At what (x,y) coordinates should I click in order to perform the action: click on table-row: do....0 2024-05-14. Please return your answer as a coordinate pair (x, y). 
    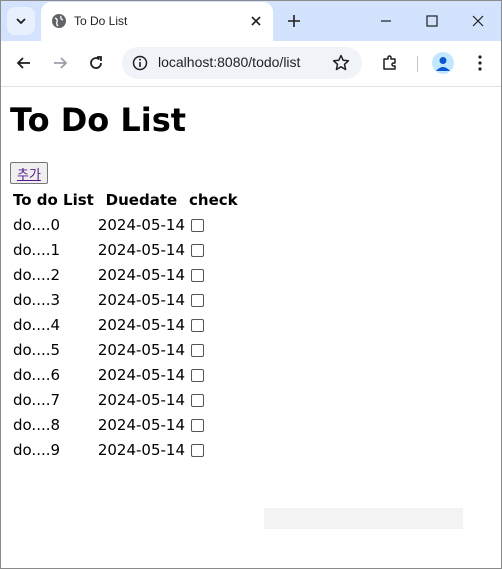
    Looking at the image, I should click on (125, 224).